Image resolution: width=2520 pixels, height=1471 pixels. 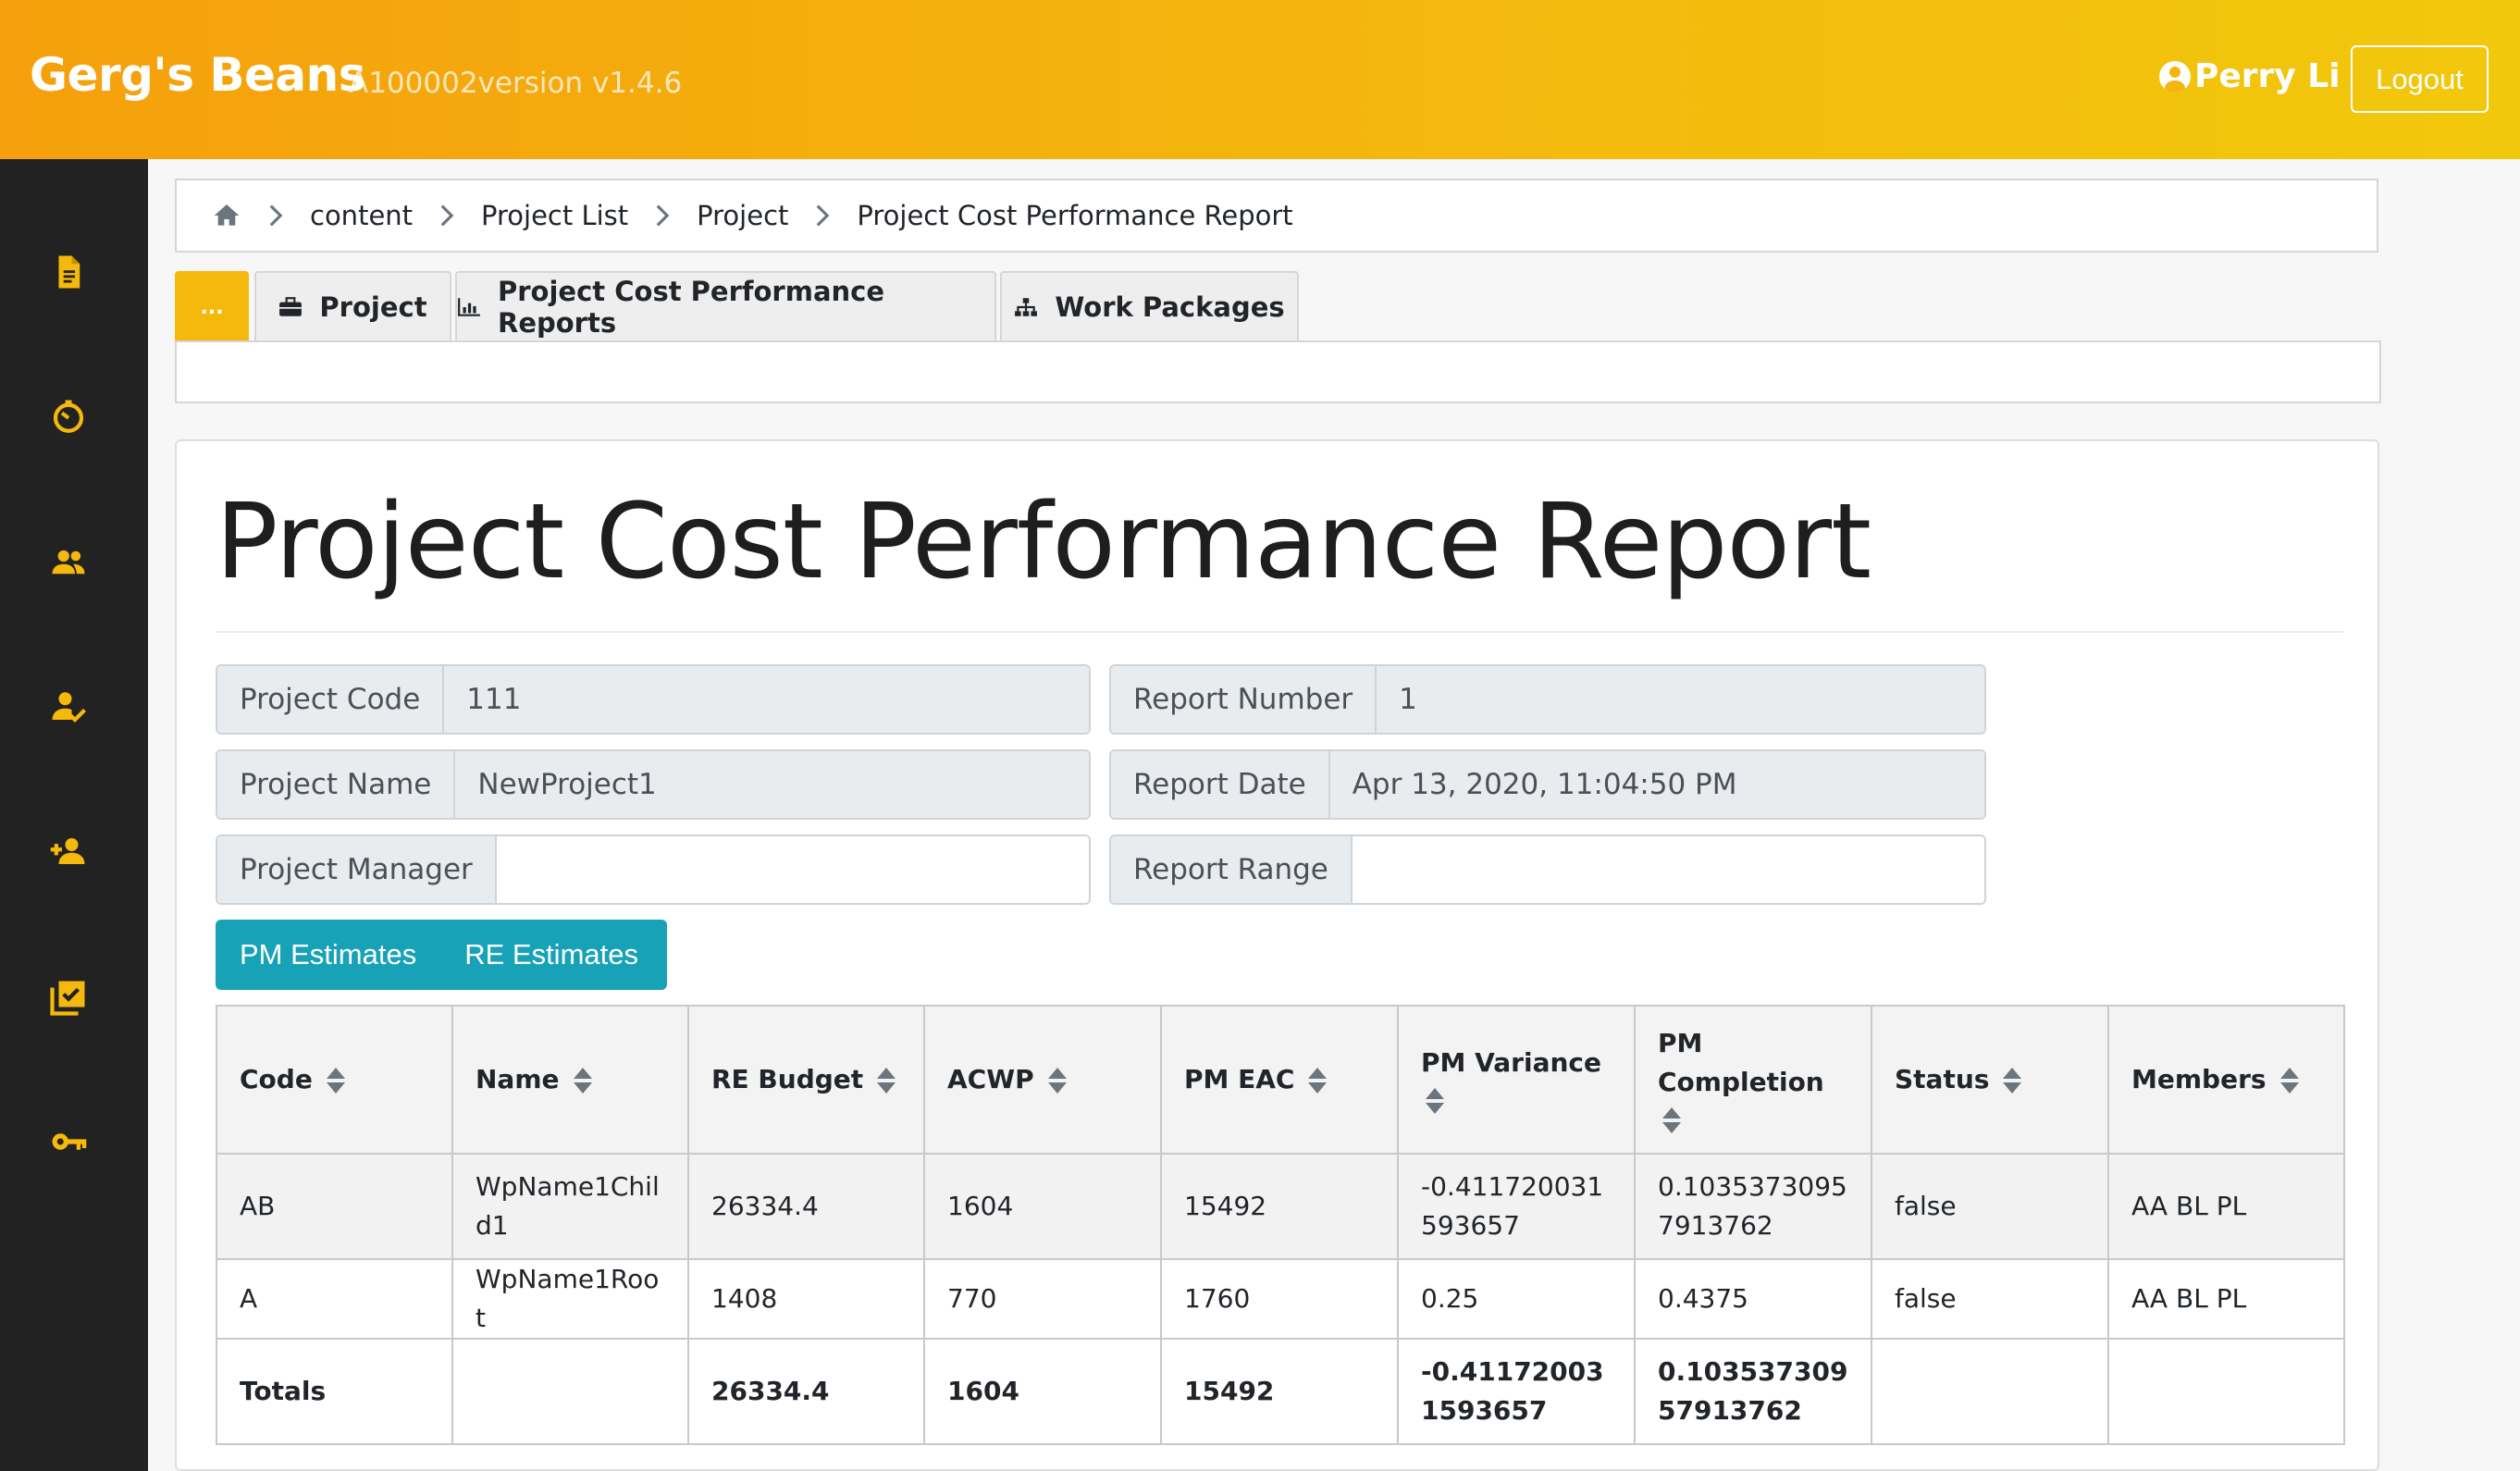 What do you see at coordinates (766, 699) in the screenshot?
I see `project-code-value: 111` at bounding box center [766, 699].